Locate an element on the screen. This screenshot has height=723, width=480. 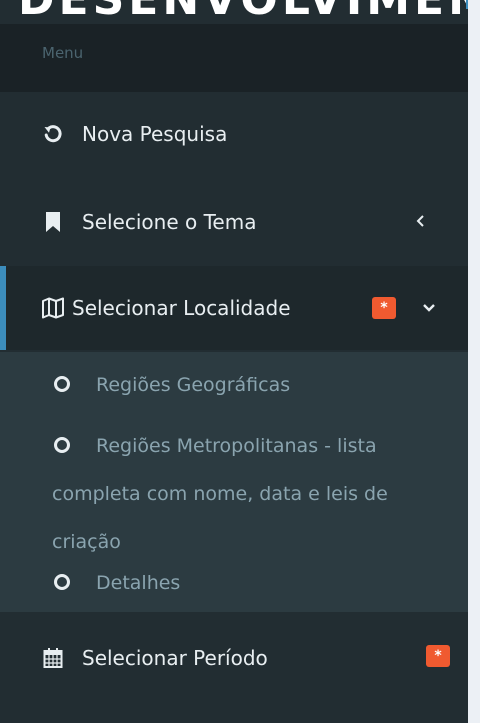
chevron-left-icon is located at coordinates (421, 221).